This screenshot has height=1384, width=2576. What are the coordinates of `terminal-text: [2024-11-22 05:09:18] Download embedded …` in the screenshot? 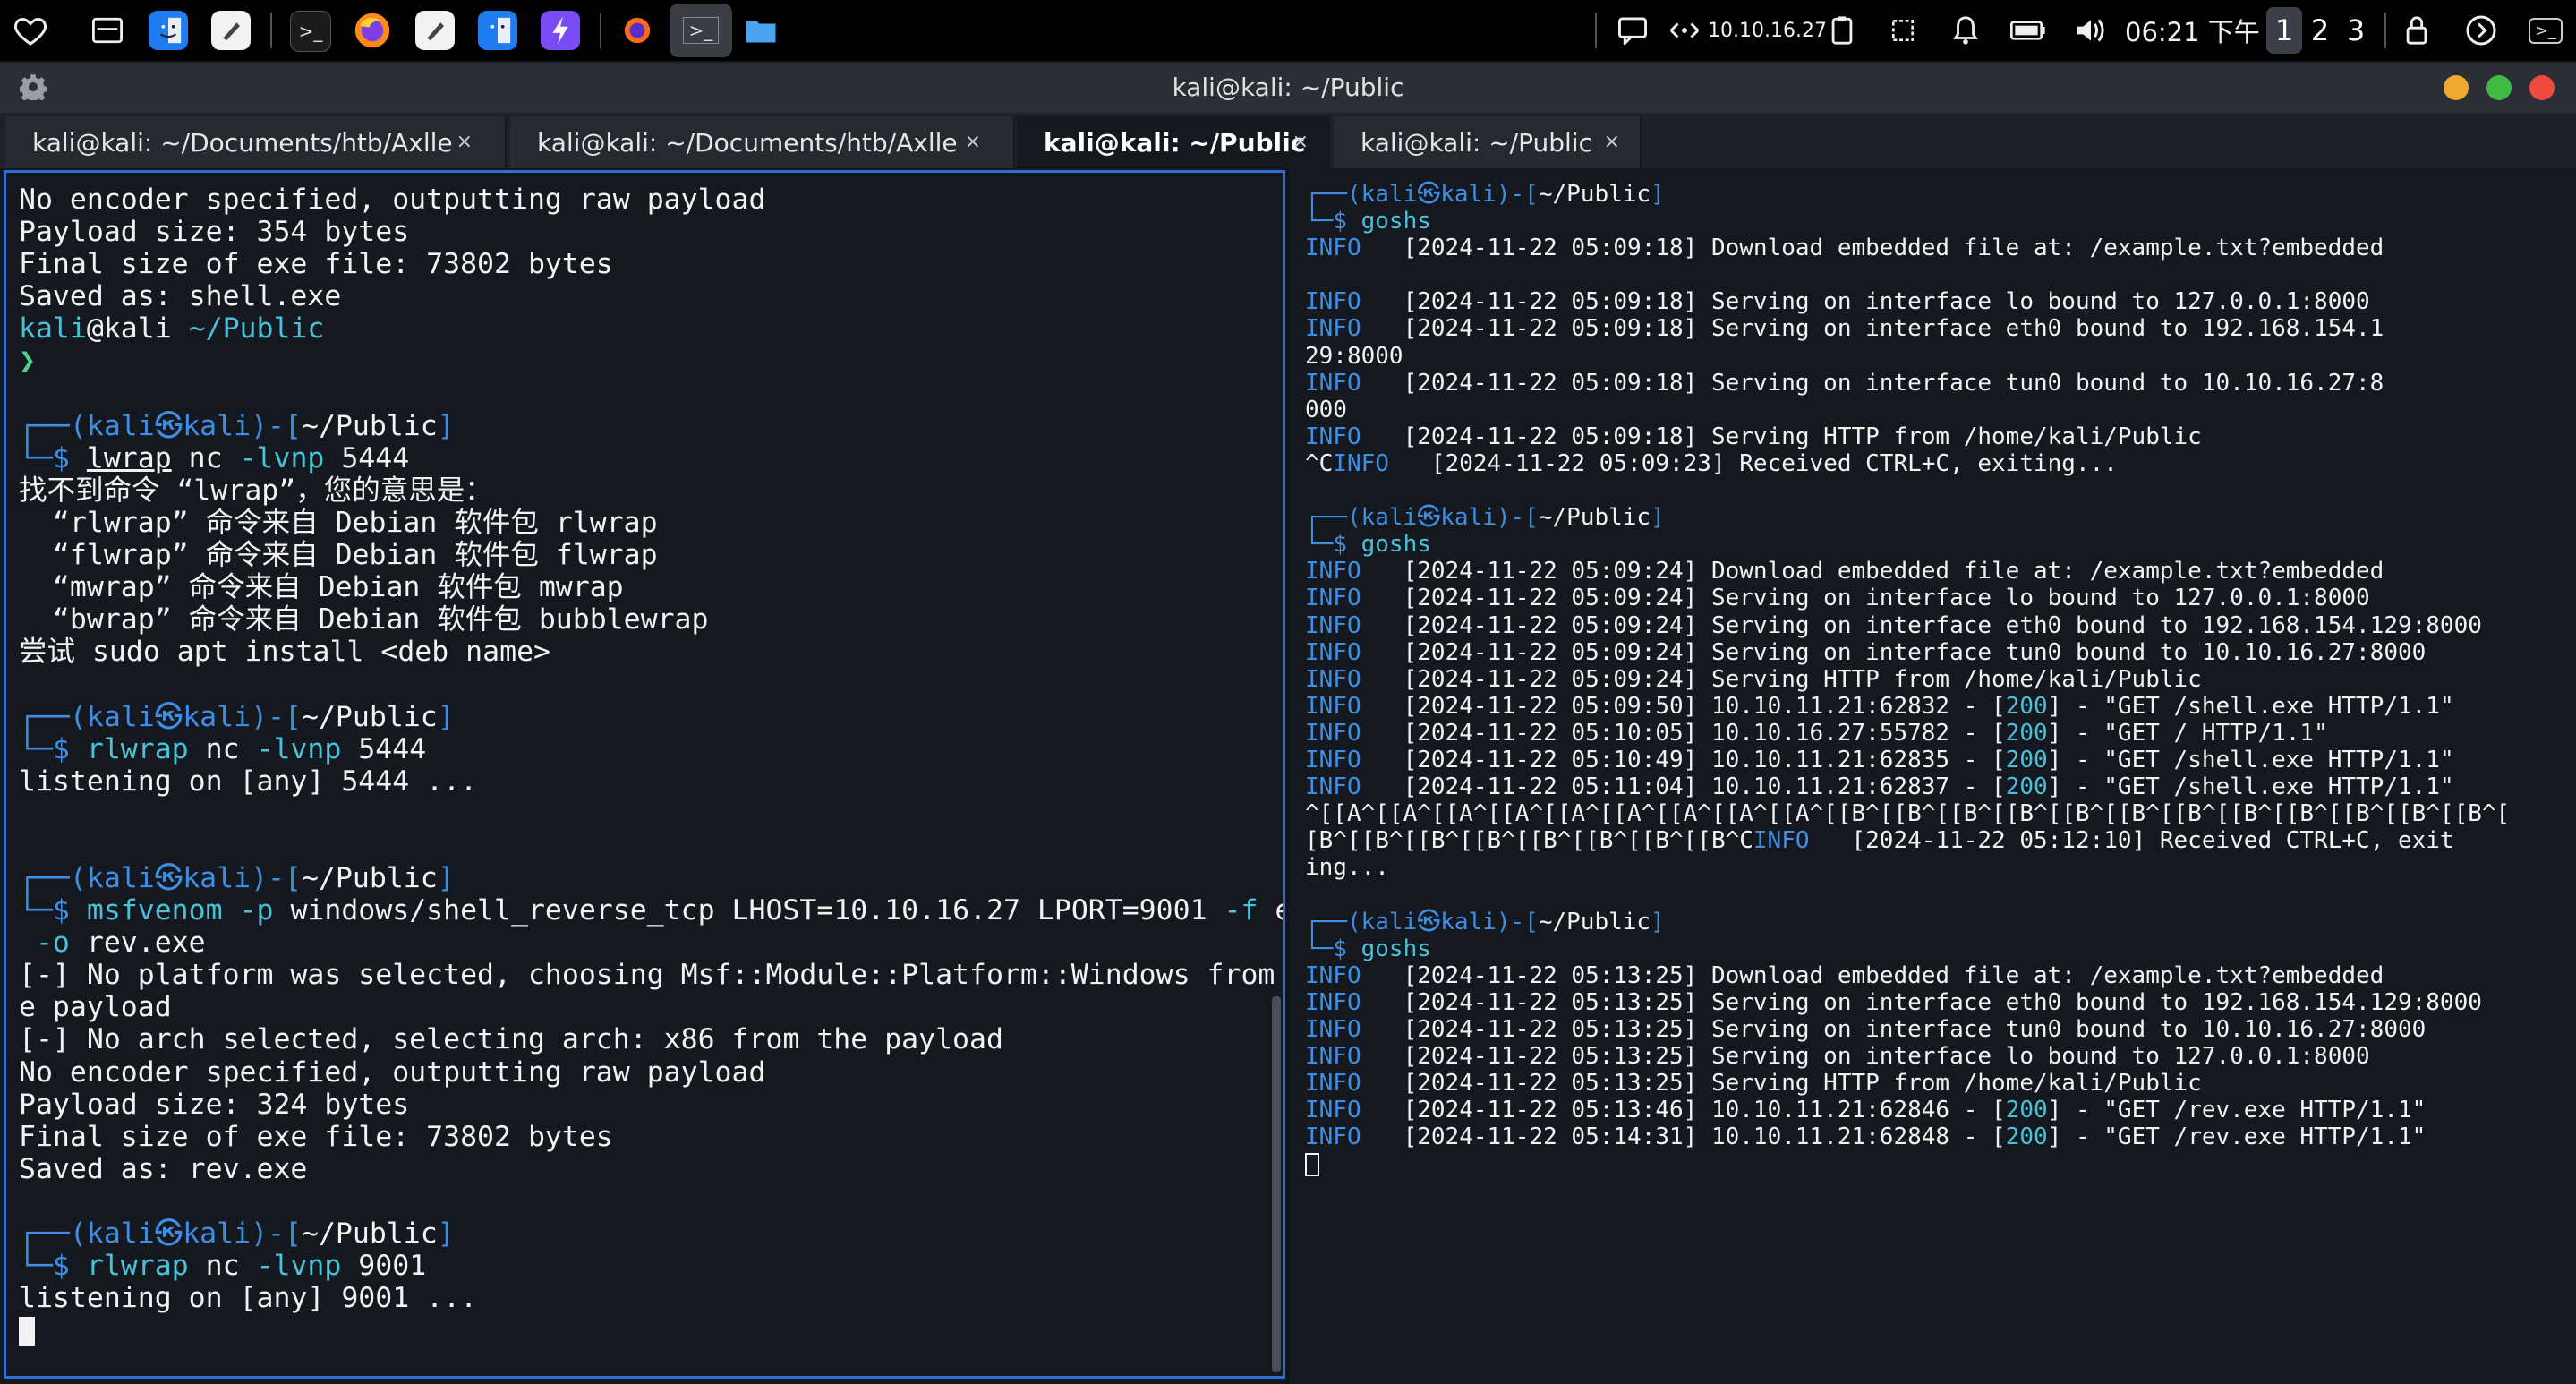 It's located at (1872, 248).